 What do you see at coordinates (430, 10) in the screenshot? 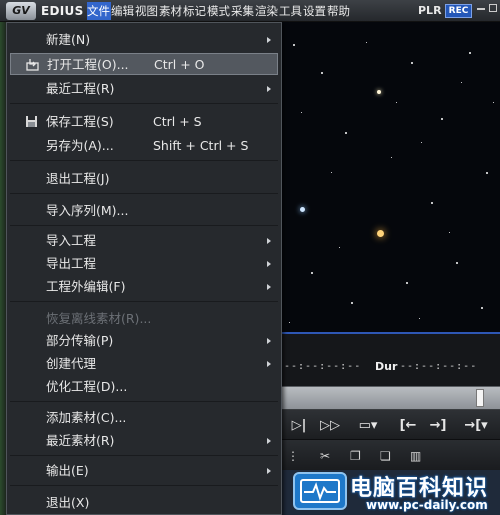
I see `plr-label: PLR` at bounding box center [430, 10].